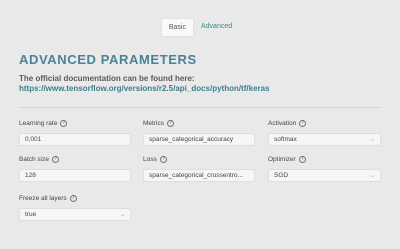  What do you see at coordinates (324, 175) in the screenshot?
I see `optimizer-select: SGD ⌄` at bounding box center [324, 175].